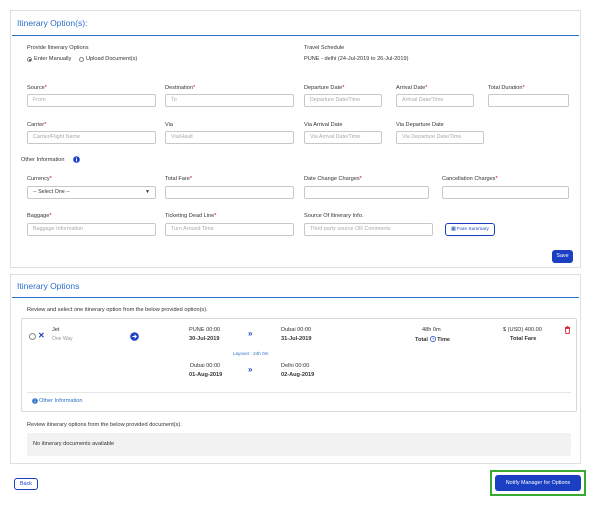 The height and width of the screenshot is (508, 601). I want to click on clock-icon, so click(432, 339).